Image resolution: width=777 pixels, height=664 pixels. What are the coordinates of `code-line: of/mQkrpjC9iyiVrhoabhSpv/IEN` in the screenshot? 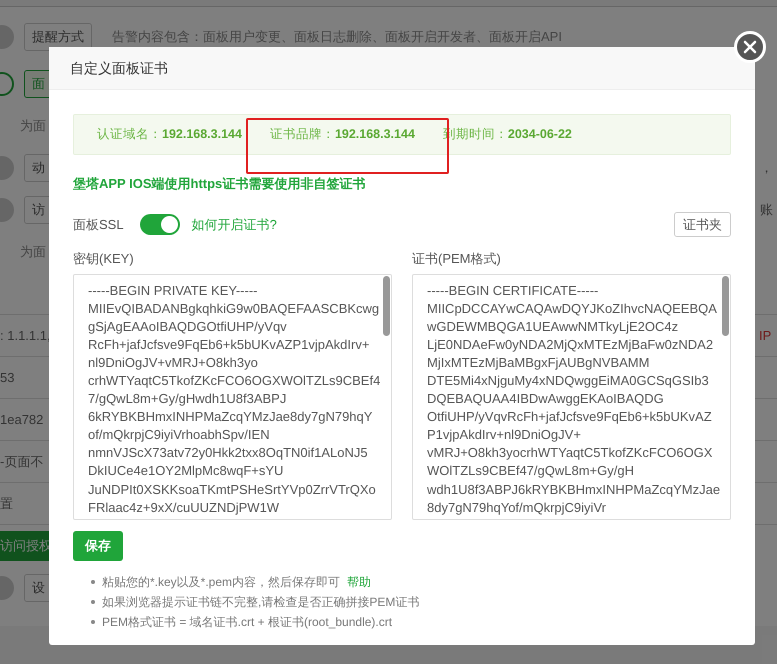 It's located at (179, 435).